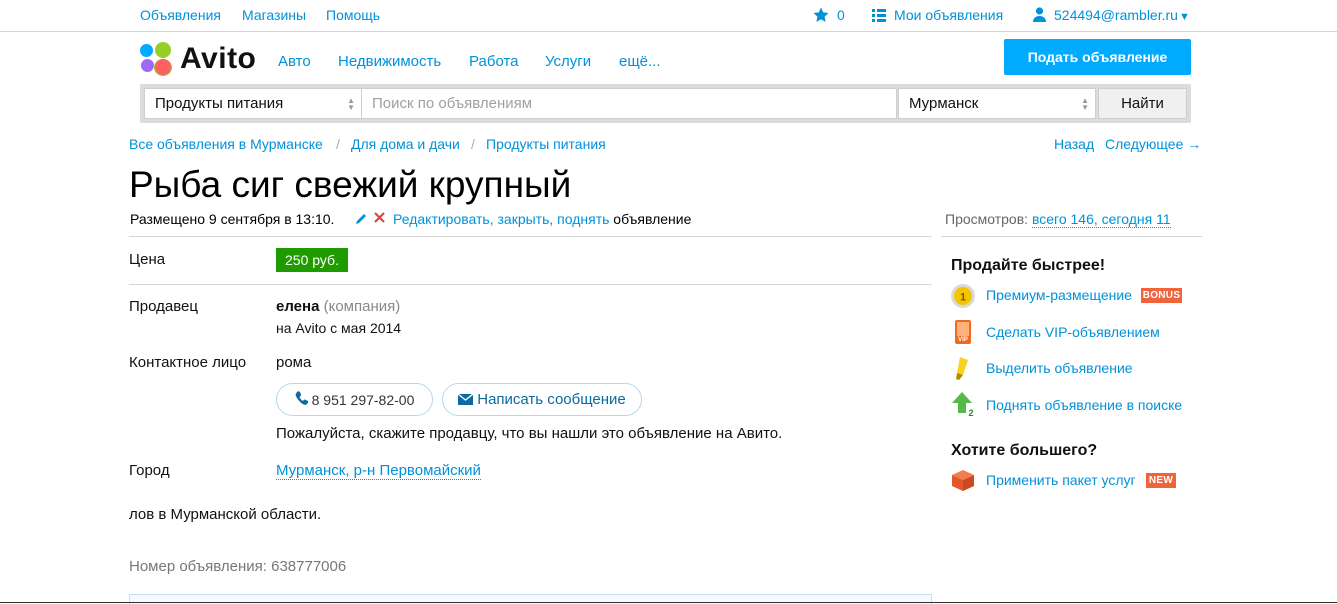 Image resolution: width=1337 pixels, height=604 pixels. Describe the element at coordinates (1024, 450) in the screenshot. I see `want-more-heading: Хотите большего?` at that location.